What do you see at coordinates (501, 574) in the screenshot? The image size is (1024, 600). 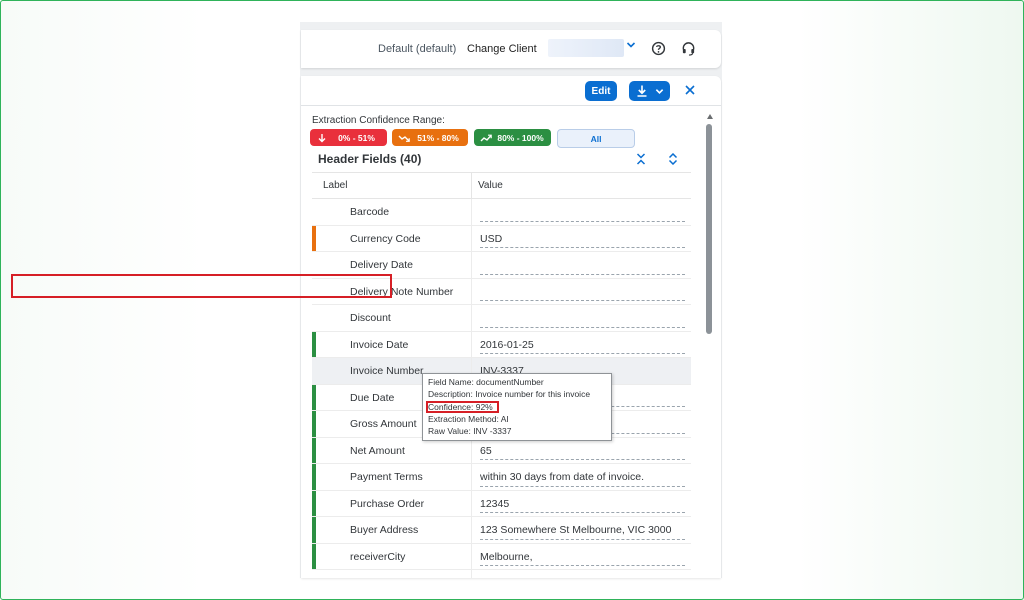 I see `table-row: Buyer Contact` at bounding box center [501, 574].